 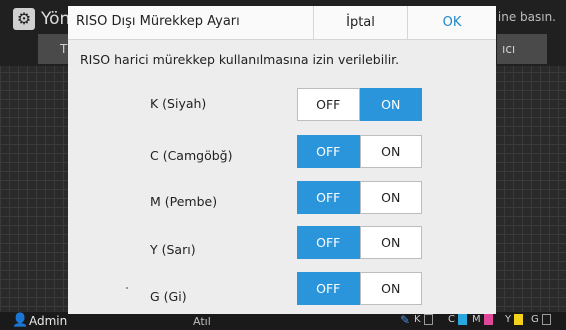 What do you see at coordinates (390, 151) in the screenshot?
I see `toggle-c-on-button: ON` at bounding box center [390, 151].